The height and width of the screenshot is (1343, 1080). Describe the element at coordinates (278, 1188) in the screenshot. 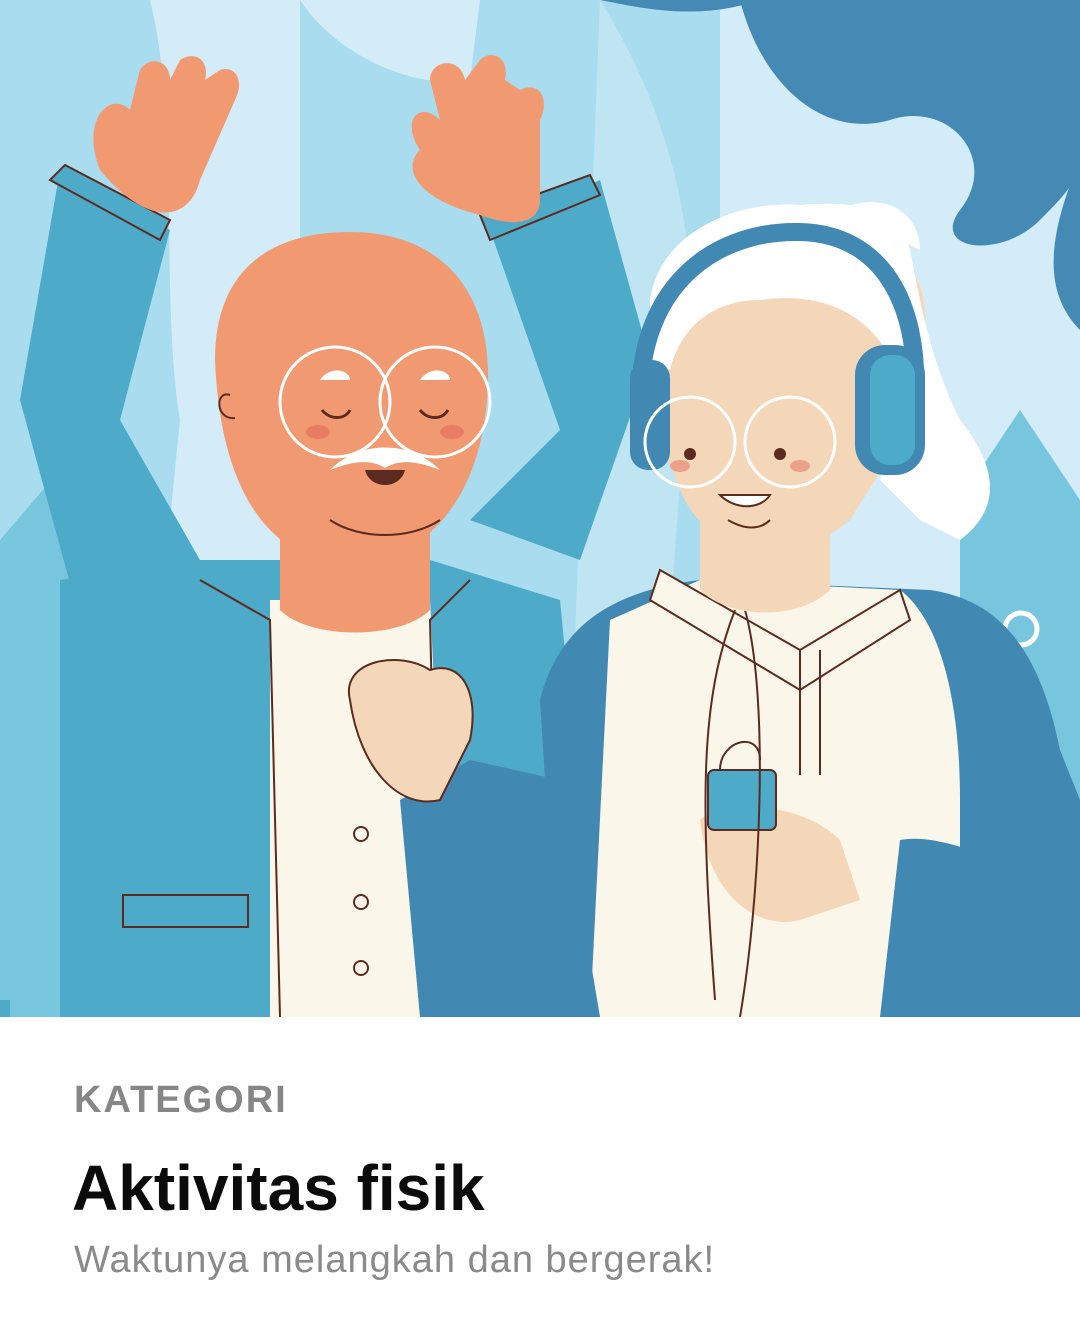

I see `category-title: Aktivitas fisik` at that location.